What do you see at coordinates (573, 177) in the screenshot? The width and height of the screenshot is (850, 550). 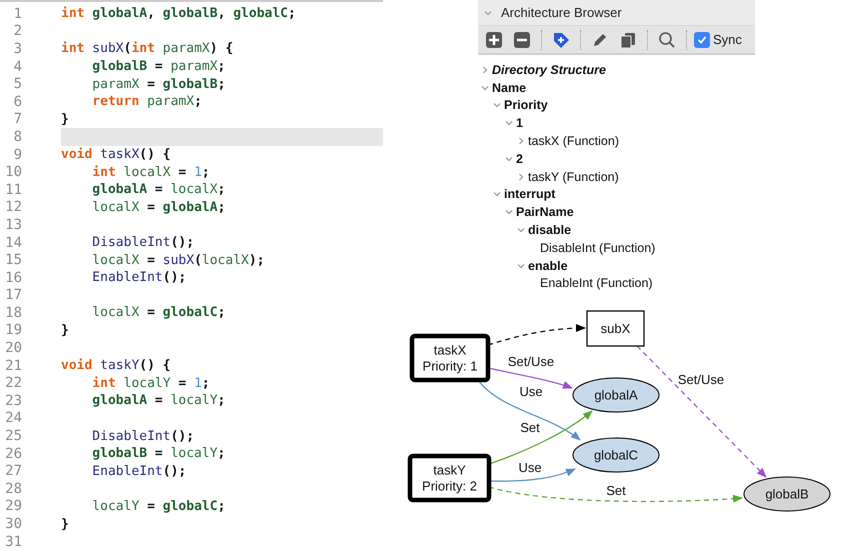 I see `tree-item: taskY (Function)` at bounding box center [573, 177].